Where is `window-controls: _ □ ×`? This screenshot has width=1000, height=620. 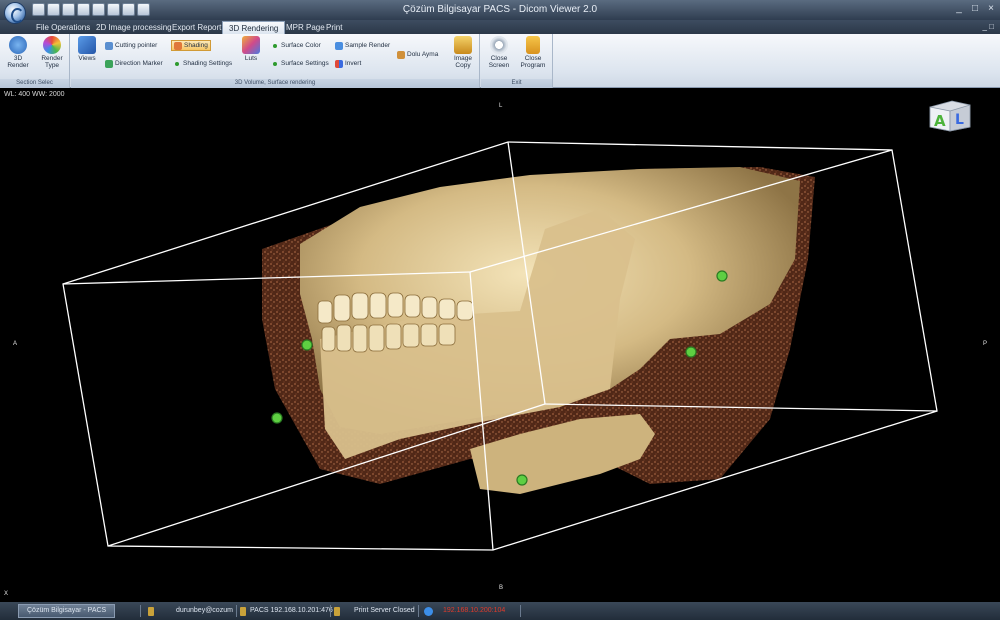 window-controls: _ □ × is located at coordinates (975, 8).